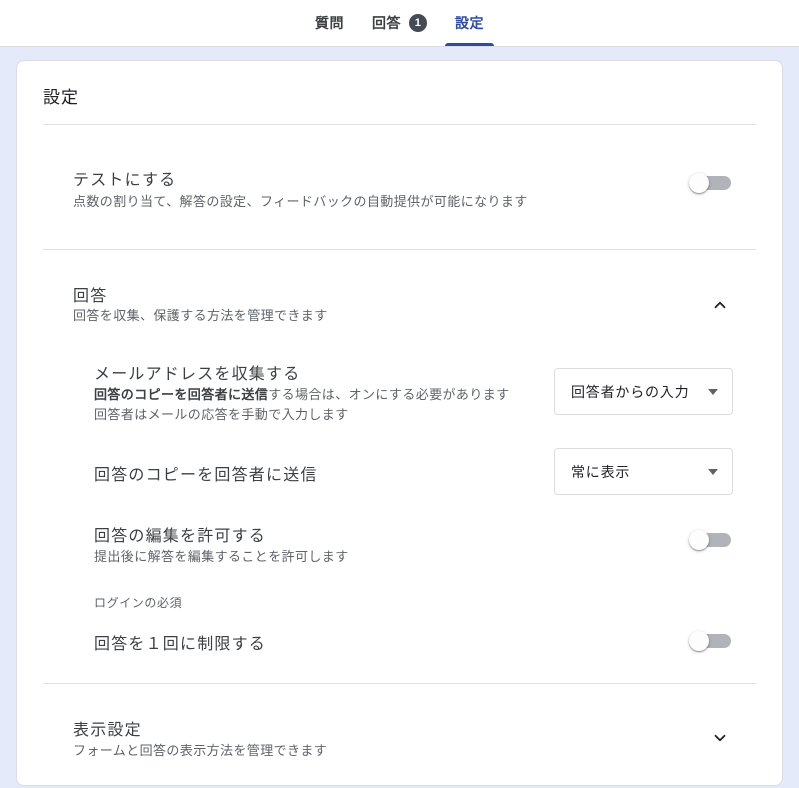 The width and height of the screenshot is (799, 788). I want to click on quiz-toggle-title: テストにする, so click(125, 180).